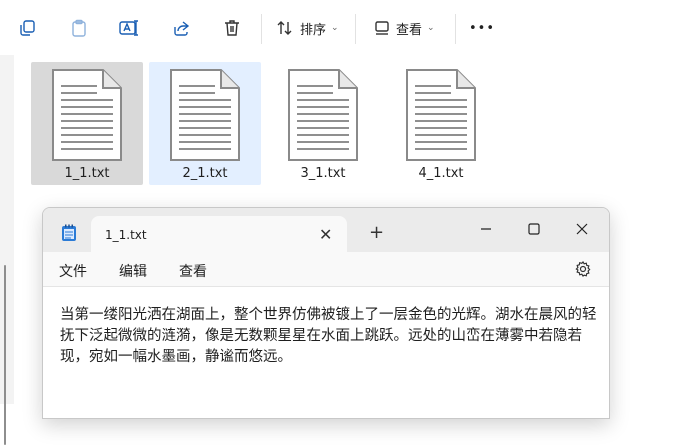 The width and height of the screenshot is (688, 445). What do you see at coordinates (313, 30) in the screenshot?
I see `sort-label: 排序` at bounding box center [313, 30].